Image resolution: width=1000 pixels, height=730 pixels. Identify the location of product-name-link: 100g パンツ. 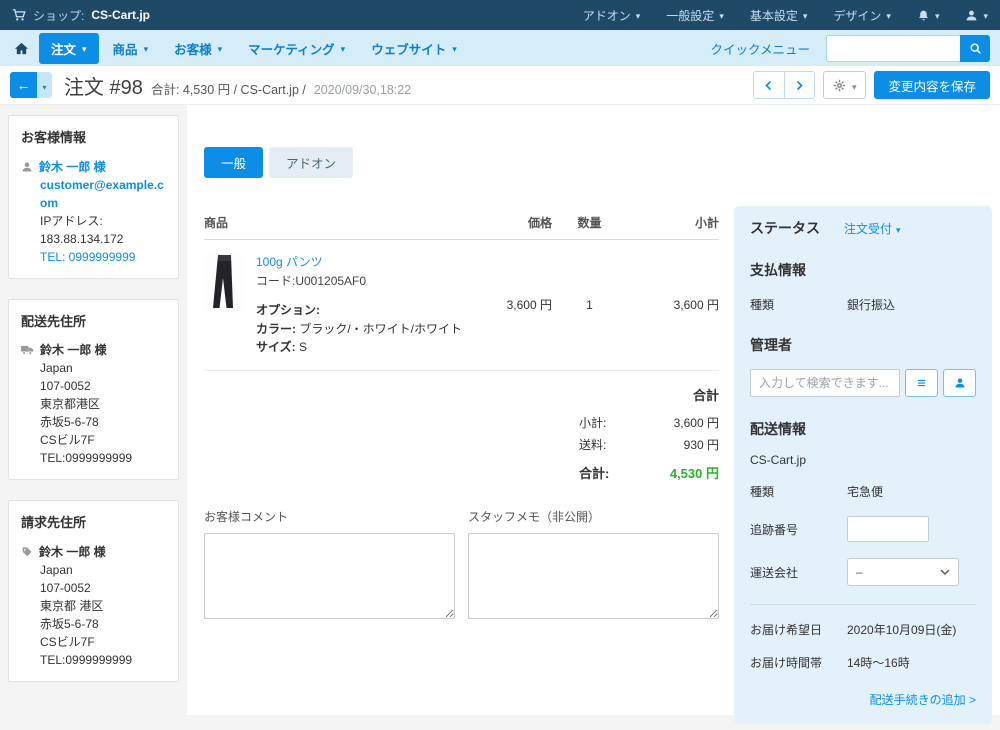
(289, 261).